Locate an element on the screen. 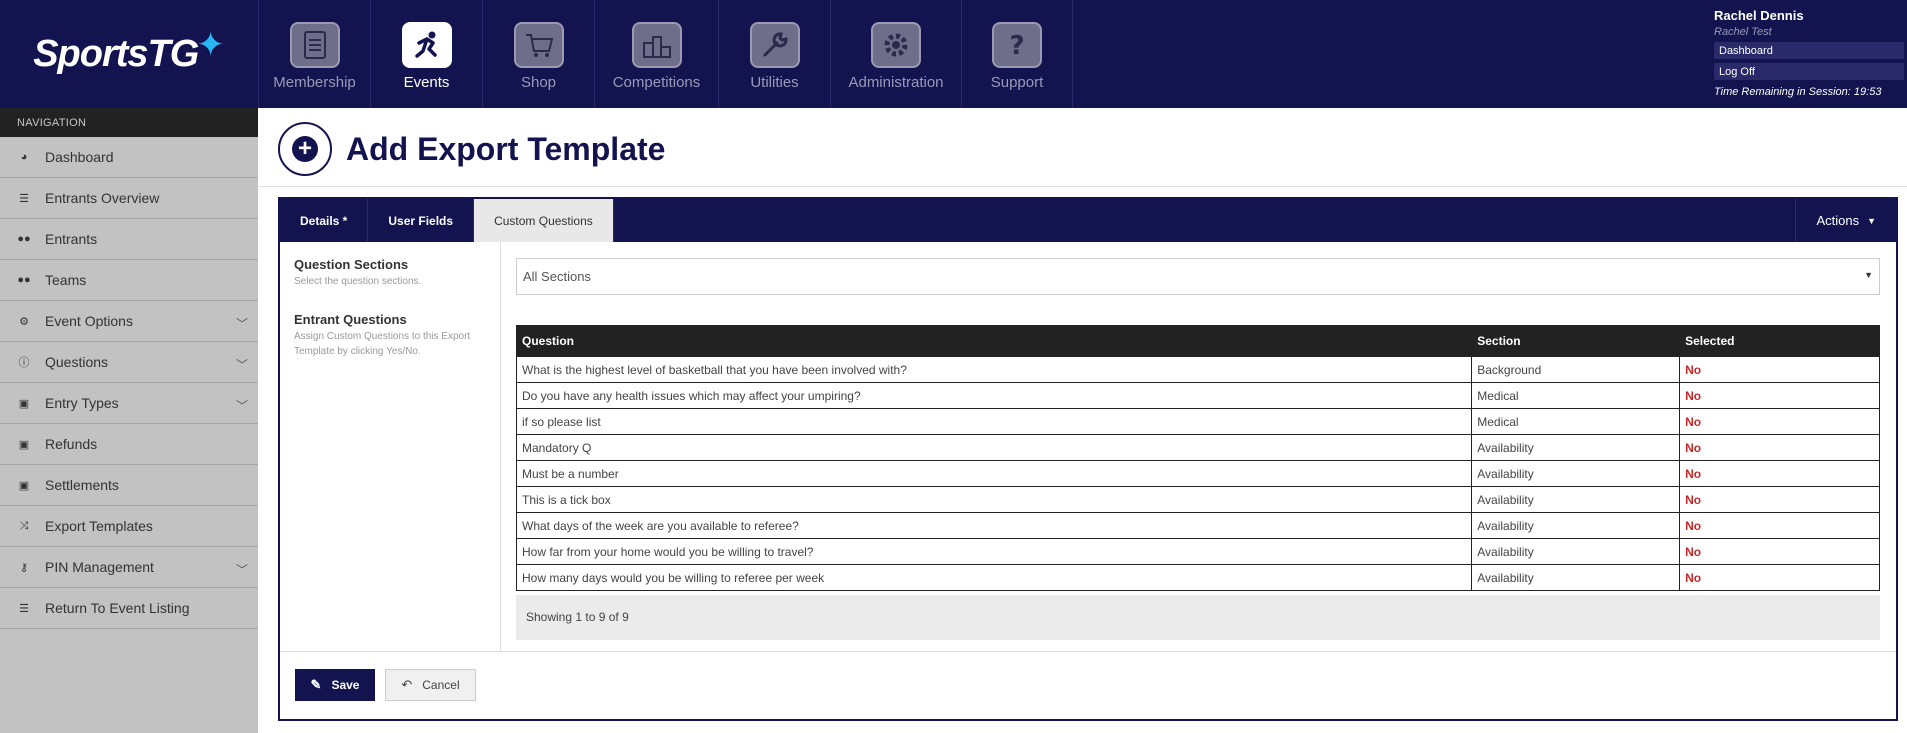 This screenshot has height=733, width=1907. sidebar-item-settlements: ▣ Settlements is located at coordinates (129, 485).